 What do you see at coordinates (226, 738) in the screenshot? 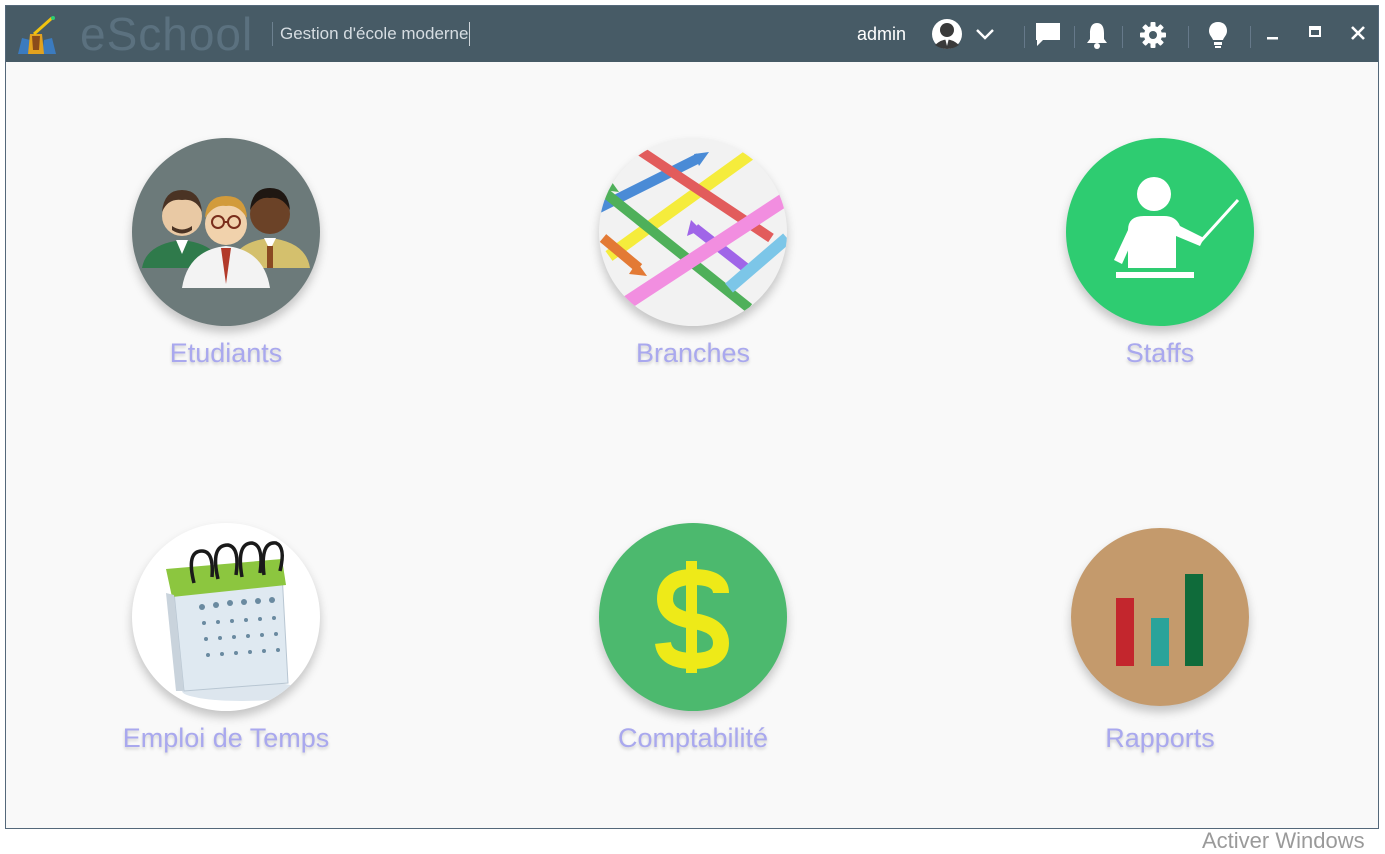
I see `tile-label: Emploi de Temps` at bounding box center [226, 738].